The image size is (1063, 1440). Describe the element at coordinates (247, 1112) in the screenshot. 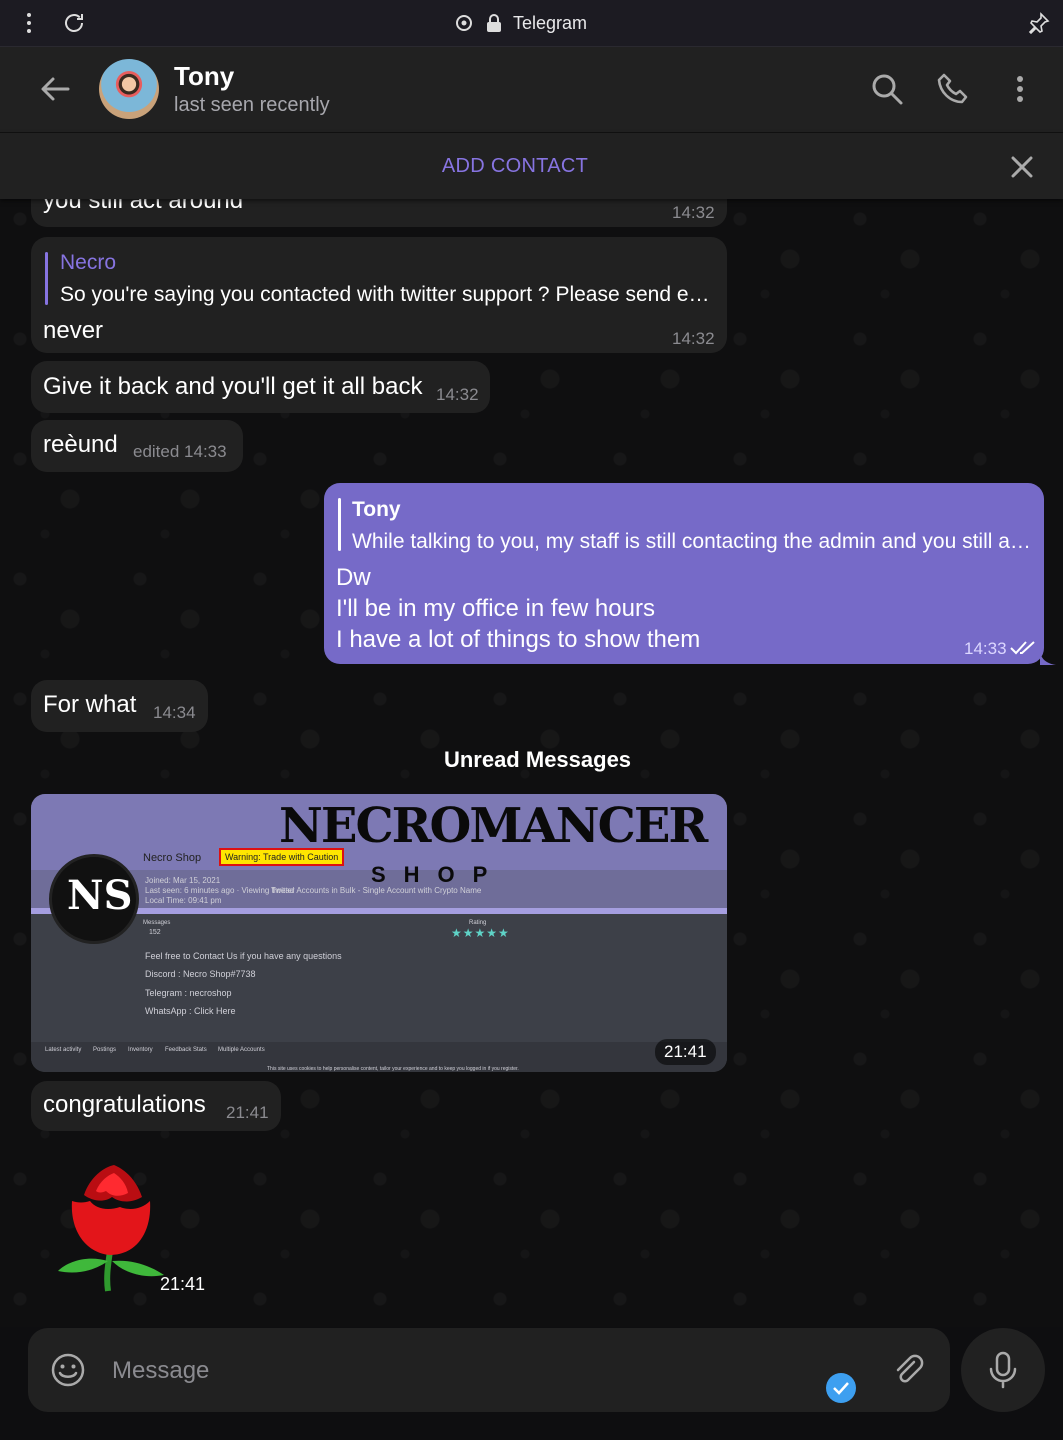

I see `message-time: 21:41` at that location.